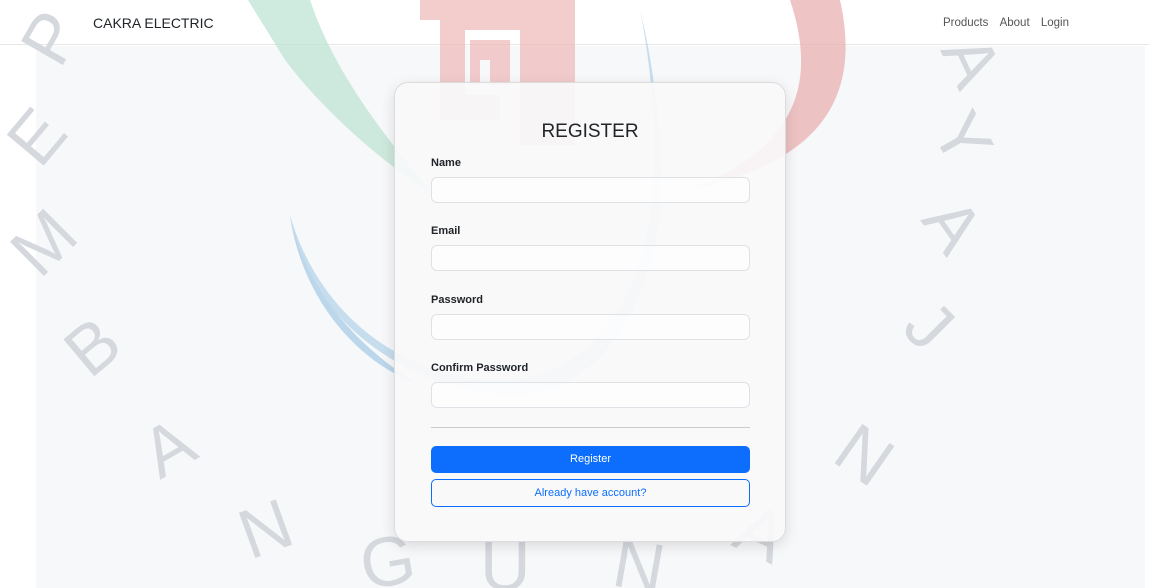  I want to click on nav-login-link: Login, so click(1055, 23).